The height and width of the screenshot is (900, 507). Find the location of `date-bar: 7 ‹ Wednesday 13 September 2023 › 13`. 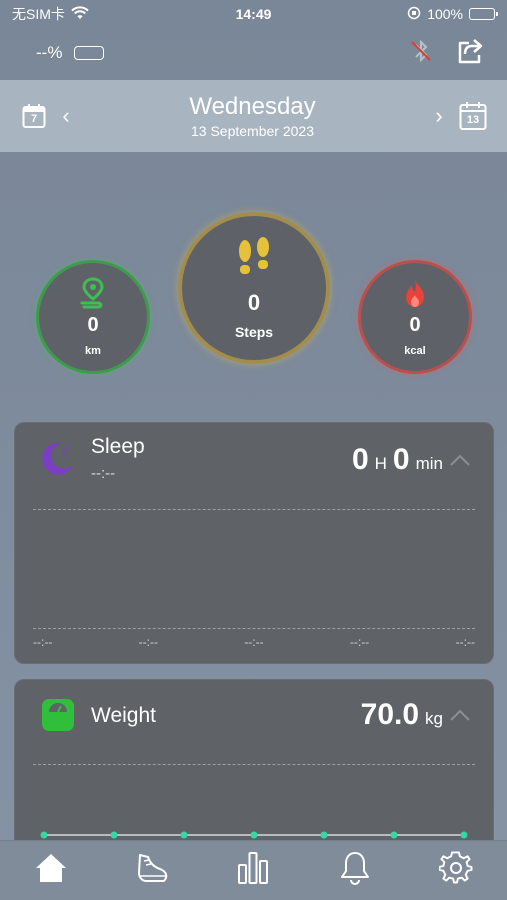

date-bar: 7 ‹ Wednesday 13 September 2023 › 13 is located at coordinates (253, 116).